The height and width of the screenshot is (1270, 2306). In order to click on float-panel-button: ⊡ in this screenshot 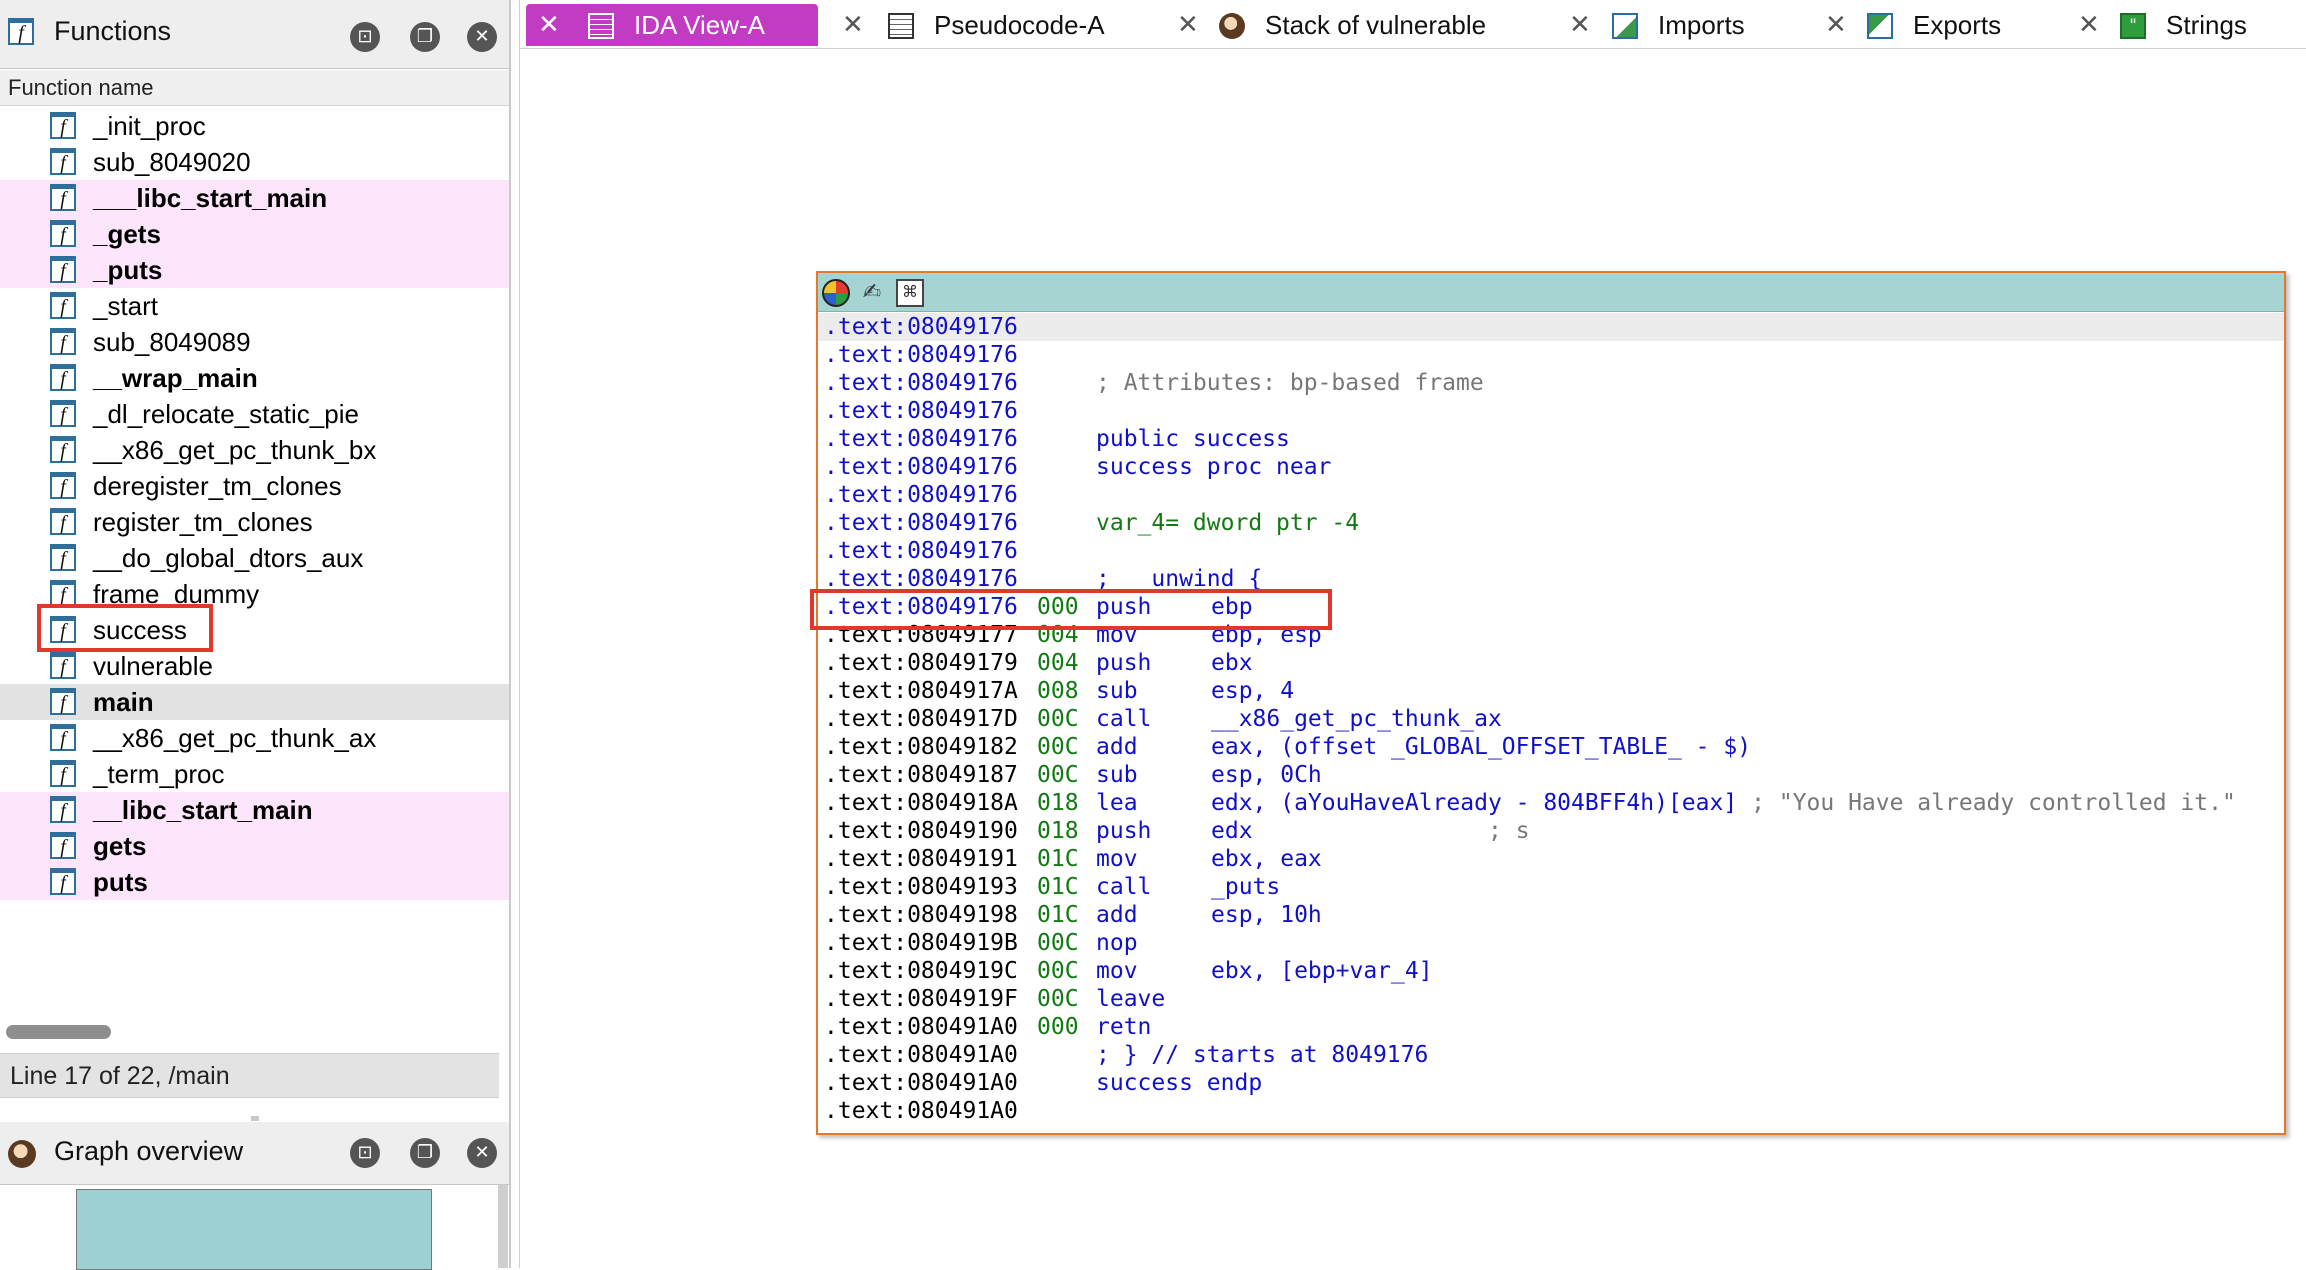, I will do `click(365, 37)`.